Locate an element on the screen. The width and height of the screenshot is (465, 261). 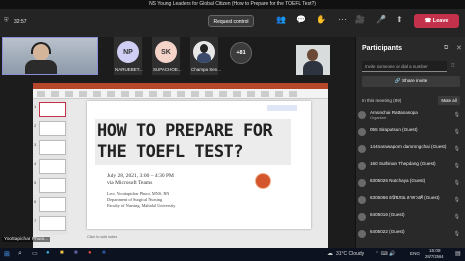
participant-name: 6305026 Nutchaya (Guest) is located at coordinates (398, 180).